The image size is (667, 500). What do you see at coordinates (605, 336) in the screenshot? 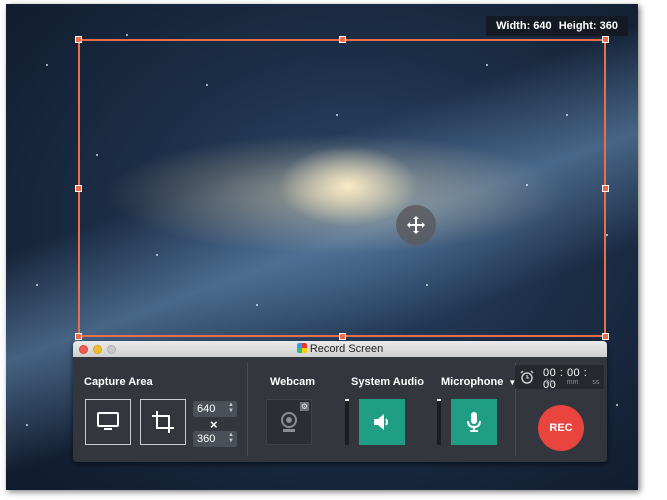
I see `resize-handle-bottom-right` at bounding box center [605, 336].